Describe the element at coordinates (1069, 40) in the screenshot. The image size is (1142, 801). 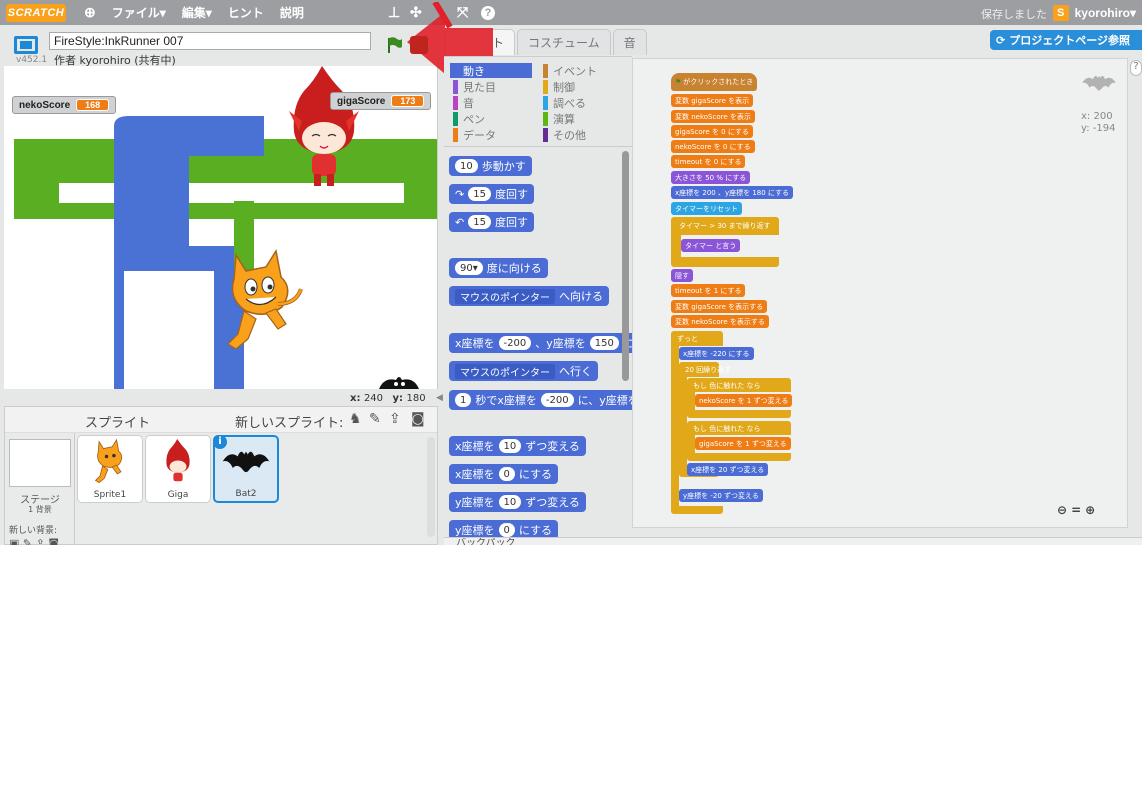
I see `project-page-label: プロジェクトページ参照` at that location.